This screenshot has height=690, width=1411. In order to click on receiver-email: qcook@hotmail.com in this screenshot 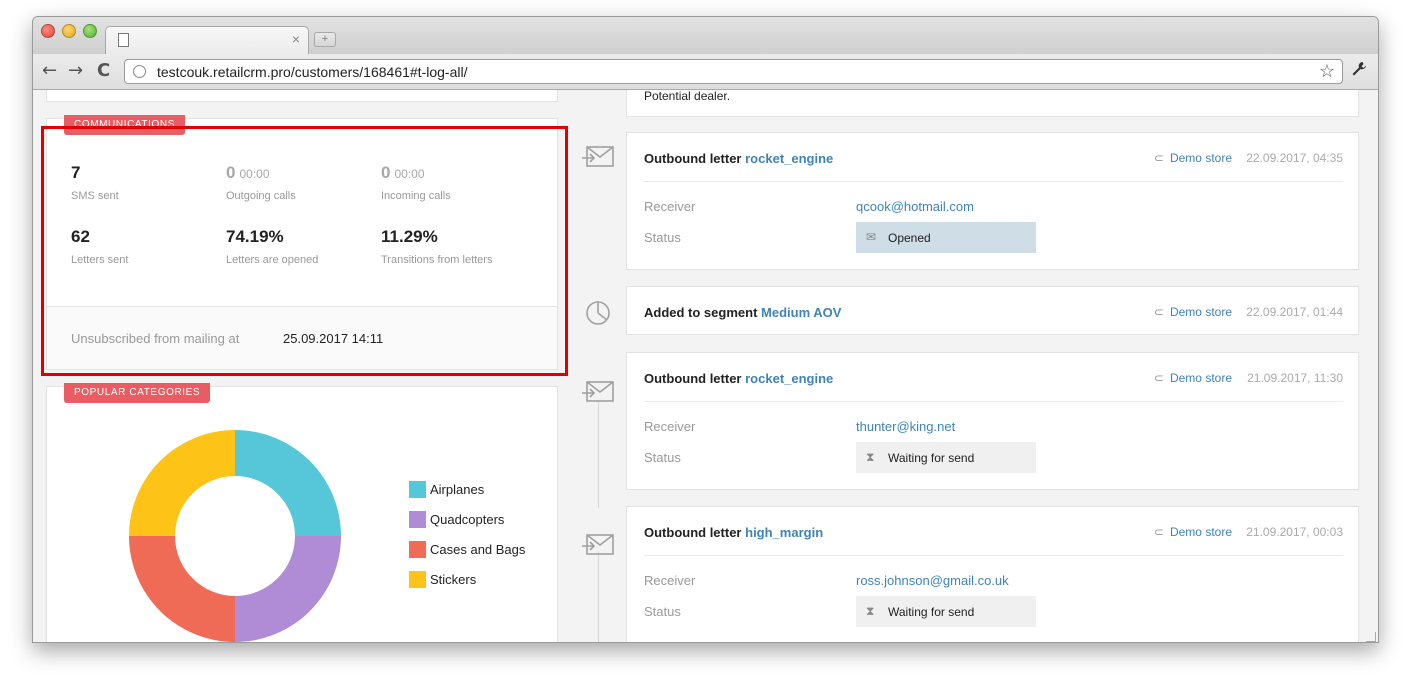, I will do `click(915, 206)`.